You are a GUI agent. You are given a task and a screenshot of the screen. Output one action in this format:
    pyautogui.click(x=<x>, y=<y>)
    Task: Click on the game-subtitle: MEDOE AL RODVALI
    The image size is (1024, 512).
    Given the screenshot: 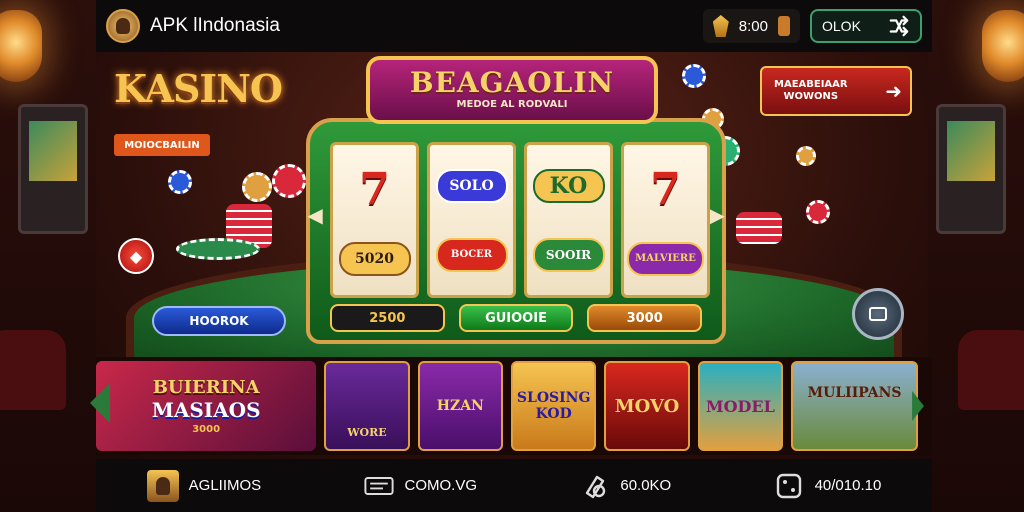 What is the action you would take?
    pyautogui.click(x=512, y=104)
    